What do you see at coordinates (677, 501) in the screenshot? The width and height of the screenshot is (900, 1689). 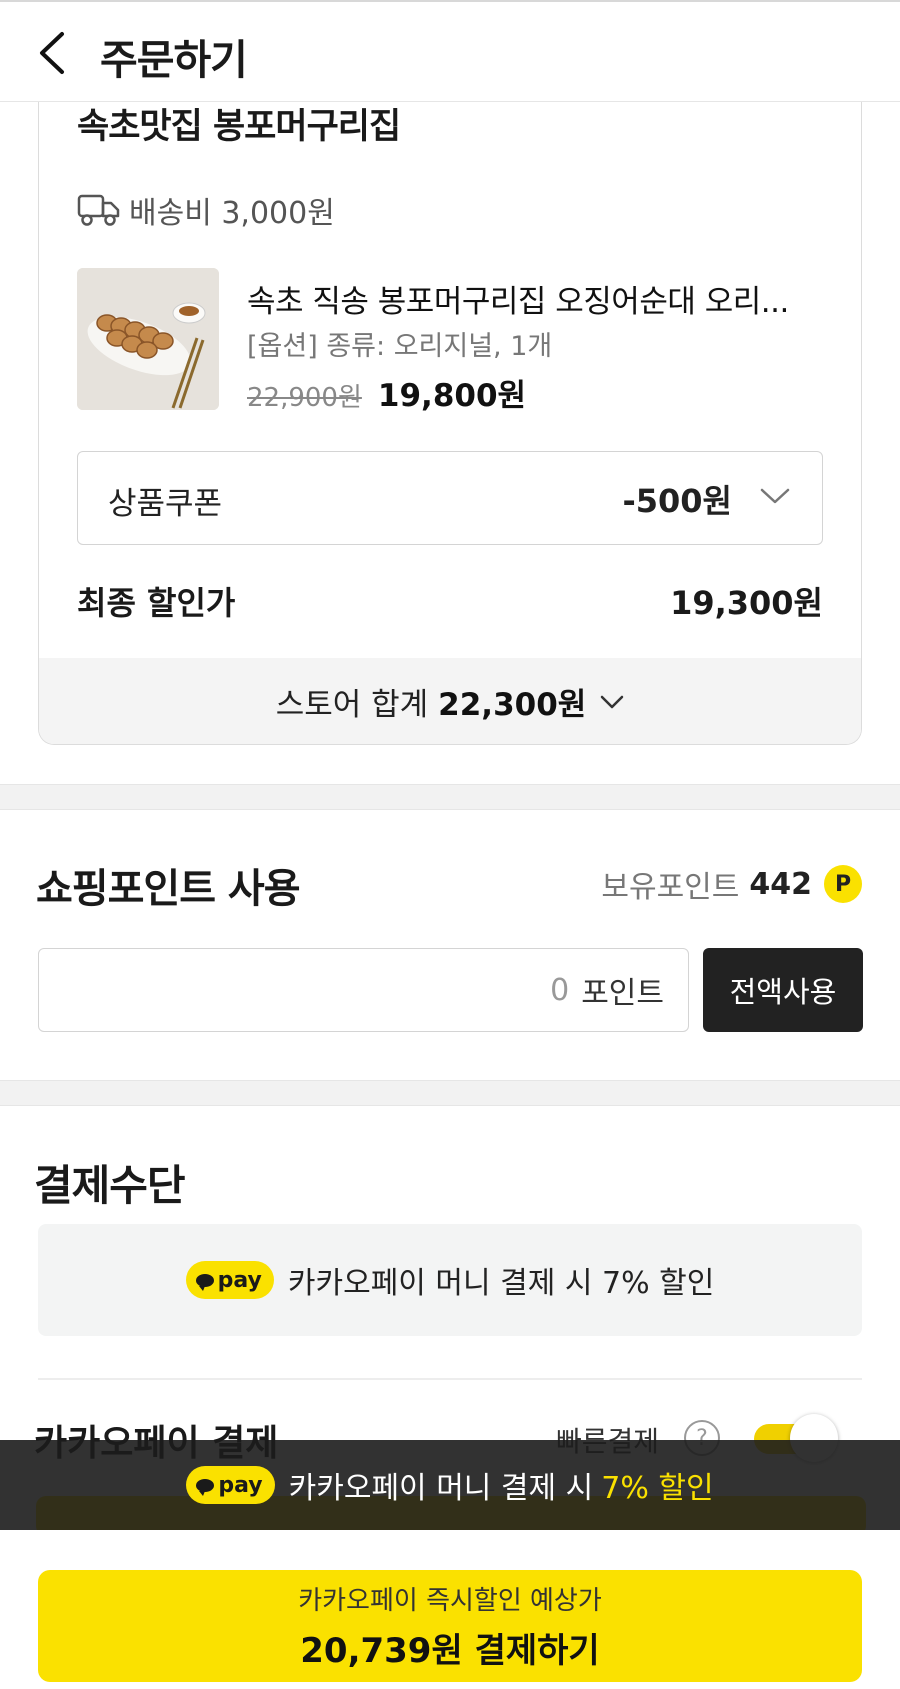 I see `coupon-value: -500원` at bounding box center [677, 501].